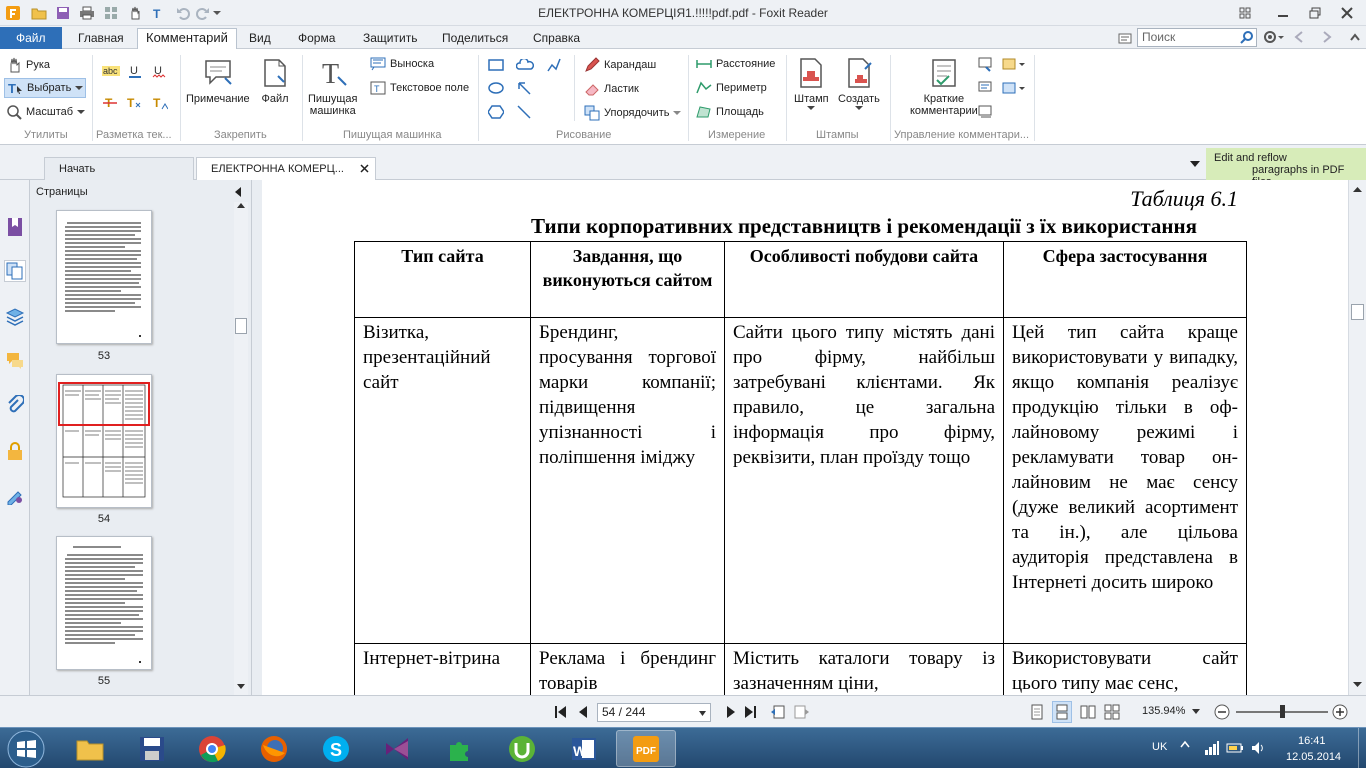 This screenshot has height=769, width=1366. Describe the element at coordinates (1222, 712) in the screenshot. I see `zoom-out-icon` at that location.